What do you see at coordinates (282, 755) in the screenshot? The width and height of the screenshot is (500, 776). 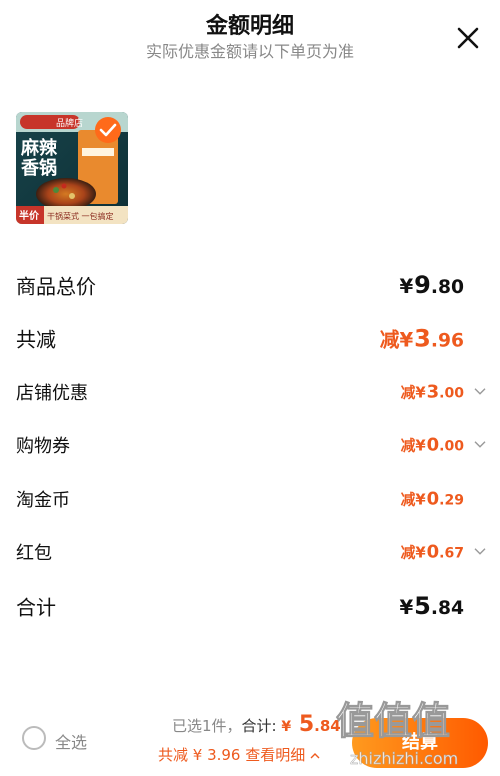 I see `view-detail-link: 查看明细` at bounding box center [282, 755].